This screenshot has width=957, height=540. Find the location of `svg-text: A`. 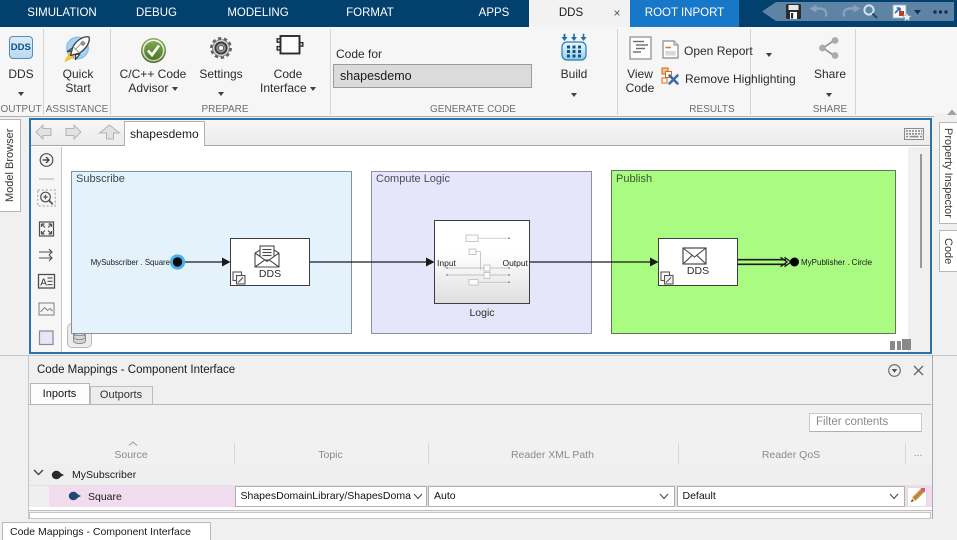

svg-text: A is located at coordinates (43, 283).